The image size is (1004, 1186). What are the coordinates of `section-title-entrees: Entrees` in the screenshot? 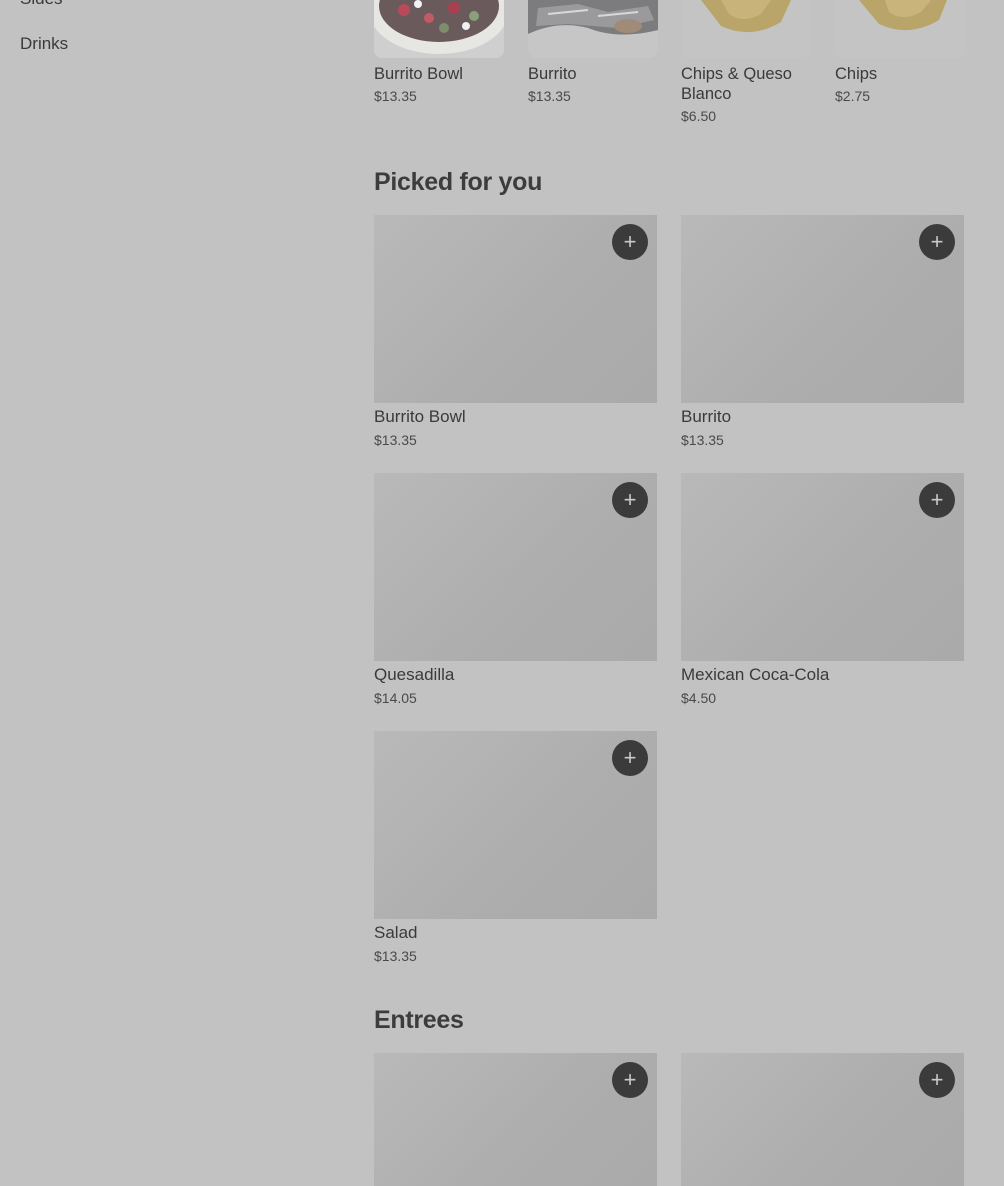 It's located at (419, 1020).